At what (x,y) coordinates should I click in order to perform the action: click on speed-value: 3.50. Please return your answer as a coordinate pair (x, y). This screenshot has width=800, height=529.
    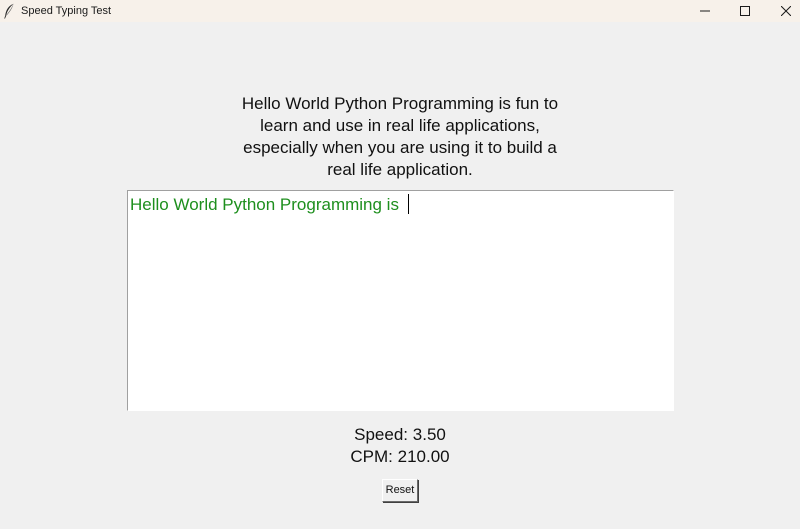
    Looking at the image, I should click on (429, 434).